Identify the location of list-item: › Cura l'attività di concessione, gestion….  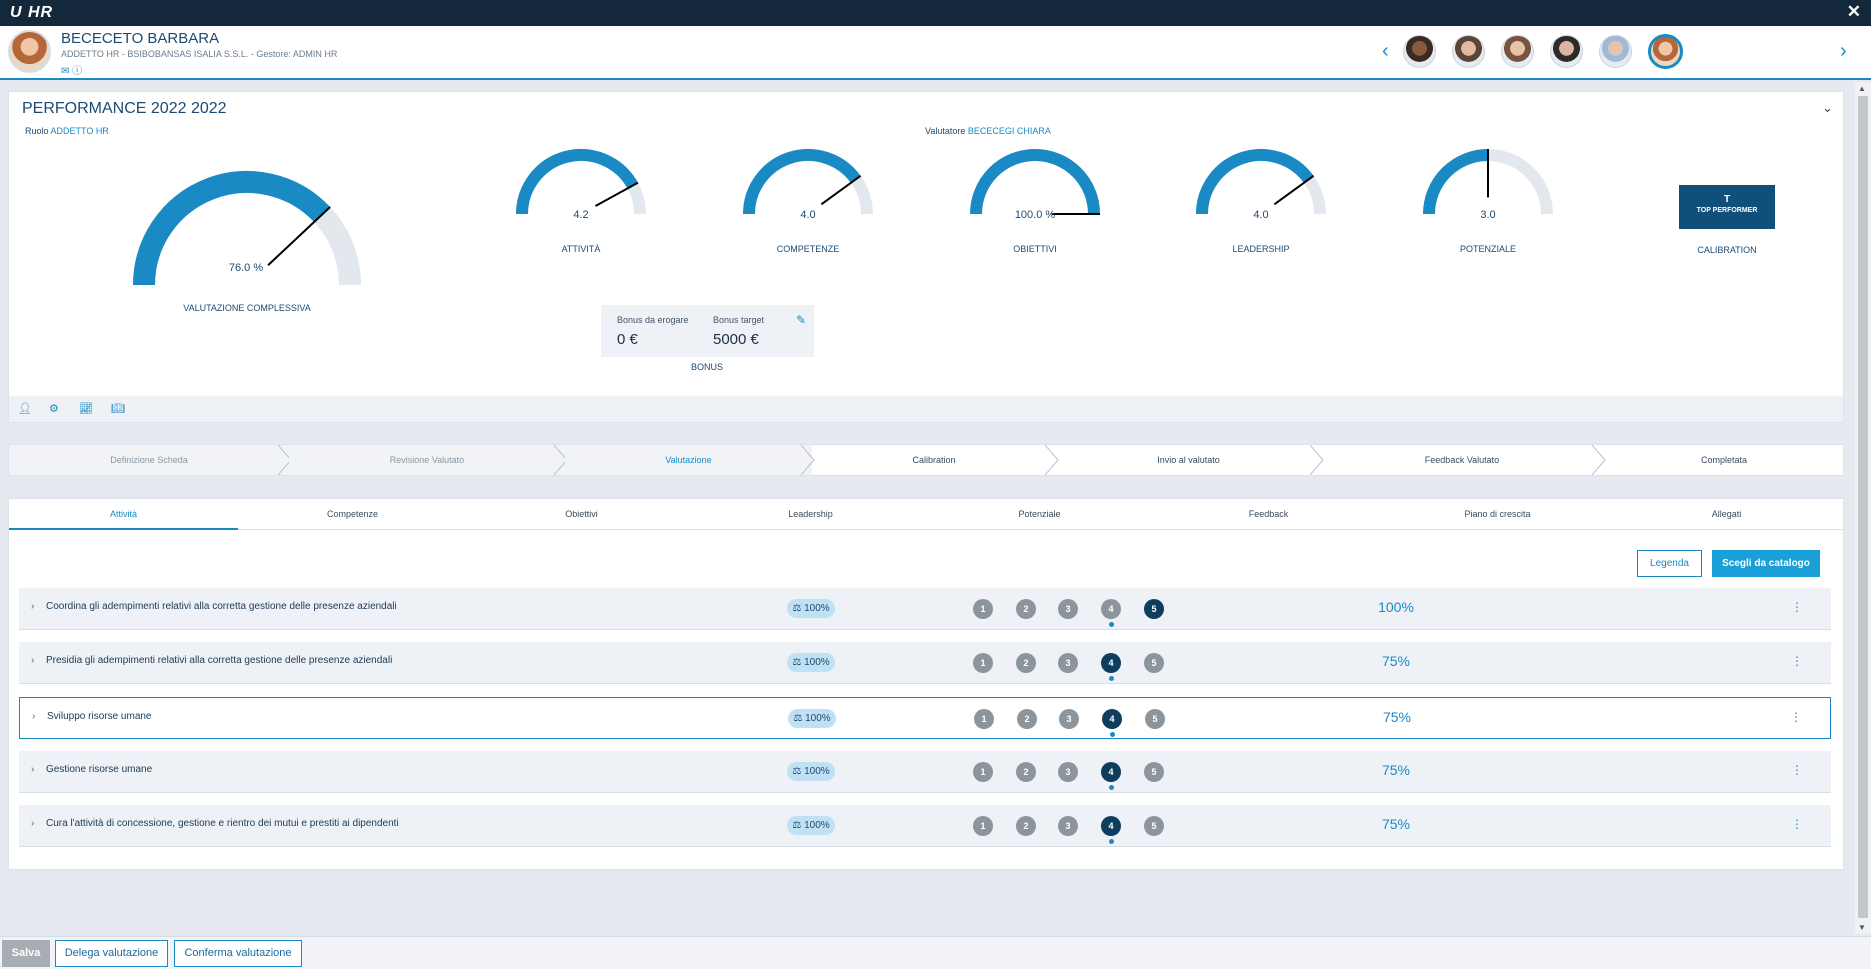
(925, 826).